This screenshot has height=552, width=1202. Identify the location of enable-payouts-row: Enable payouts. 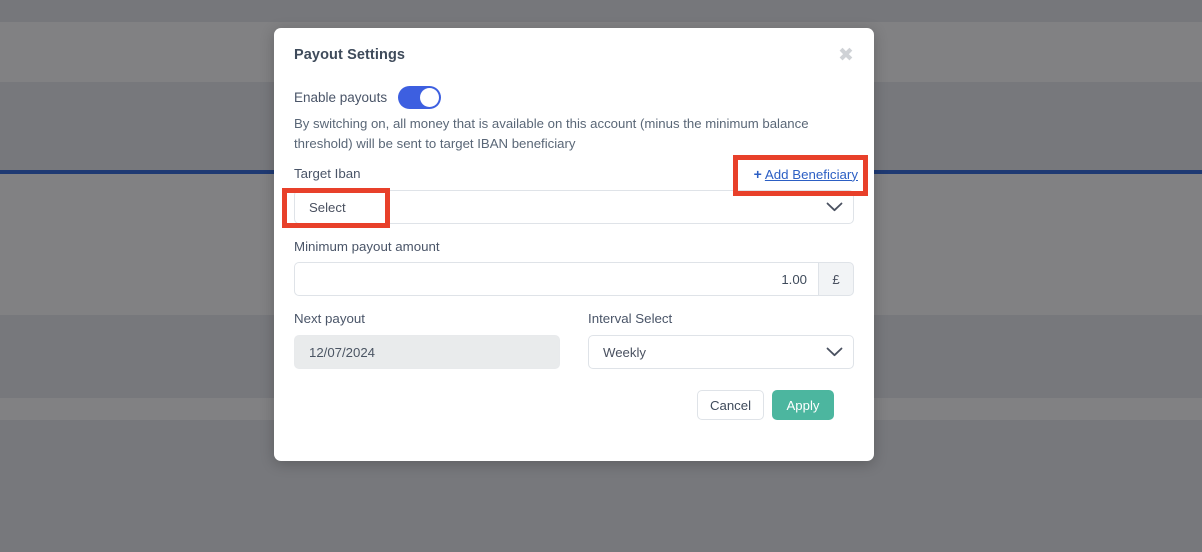
(368, 97).